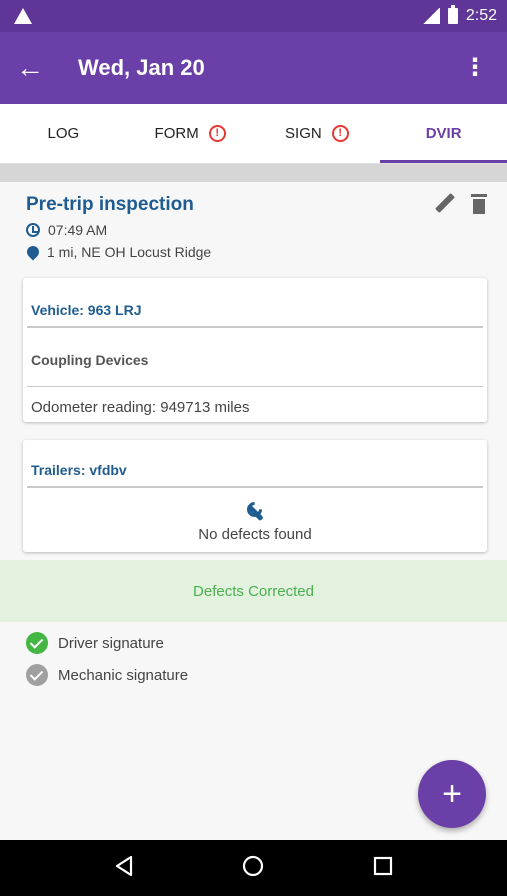 This screenshot has height=896, width=507. Describe the element at coordinates (253, 173) in the screenshot. I see `divider-band` at that location.